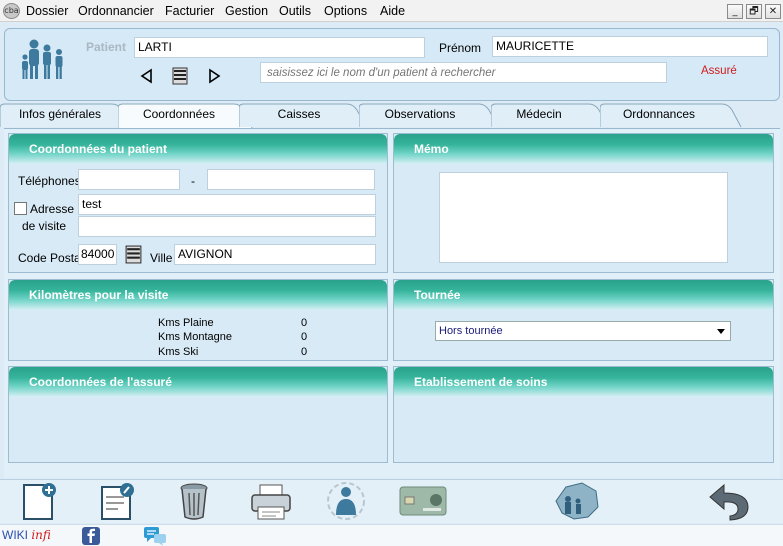 This screenshot has width=783, height=546. Describe the element at coordinates (198, 295) in the screenshot. I see `panel-header: Kilomètres pour la visite` at that location.